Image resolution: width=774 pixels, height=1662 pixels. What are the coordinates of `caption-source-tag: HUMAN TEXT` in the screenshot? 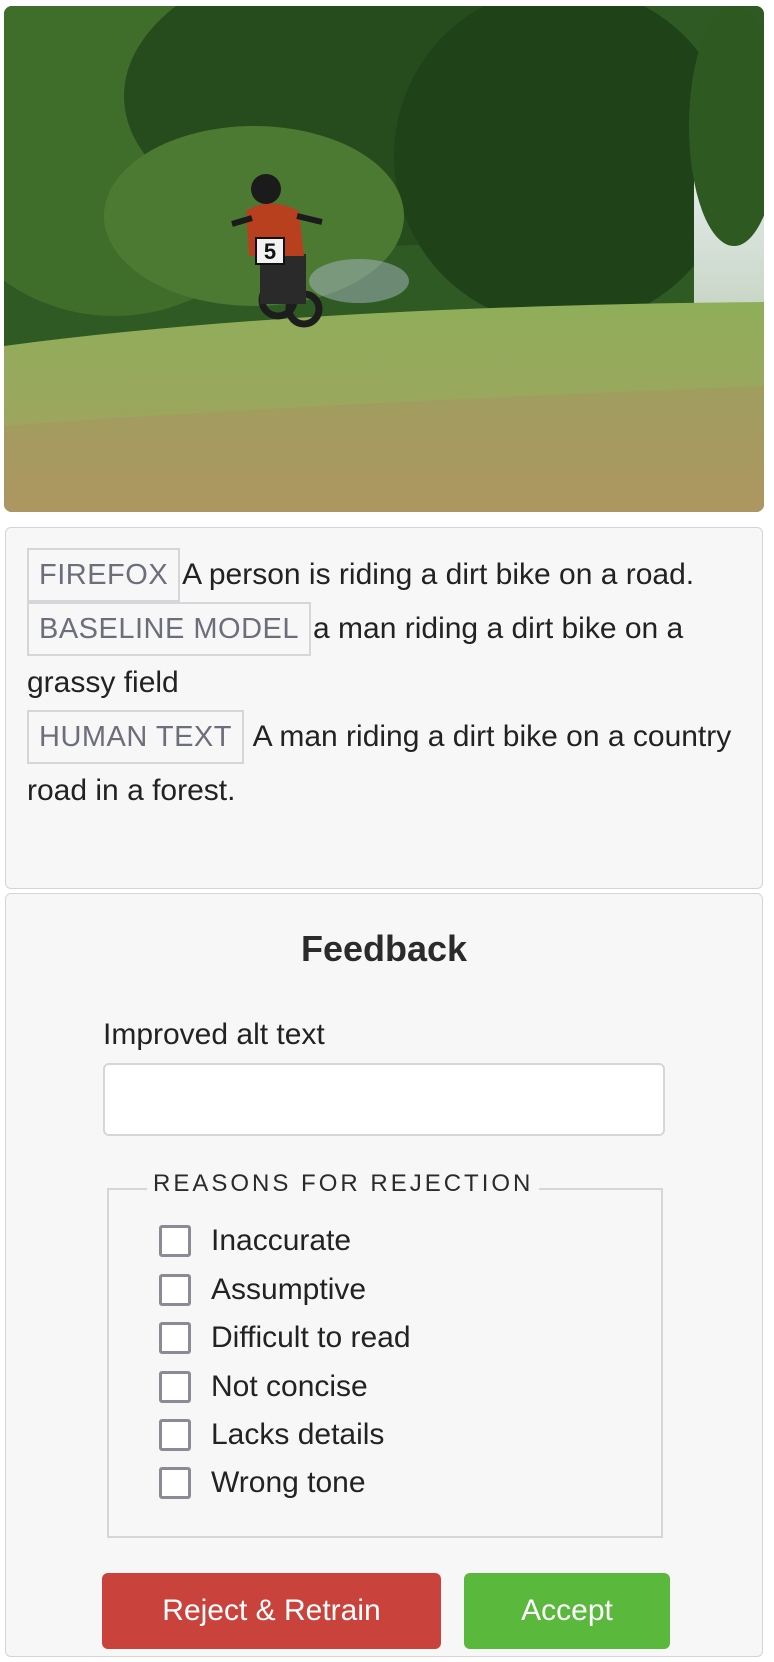 It's located at (135, 737).